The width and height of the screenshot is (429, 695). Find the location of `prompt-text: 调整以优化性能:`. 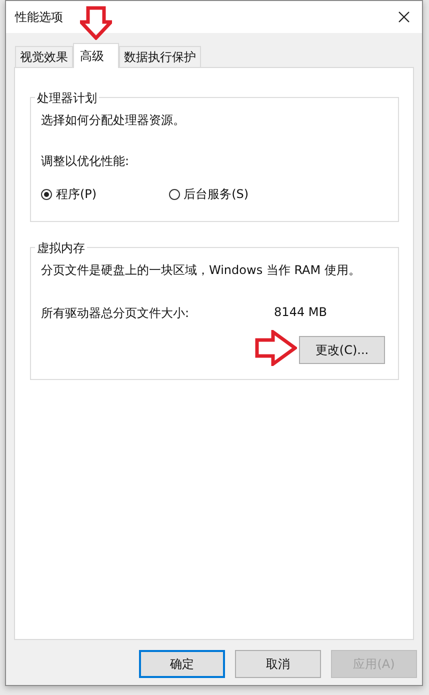

prompt-text: 调整以优化性能: is located at coordinates (85, 161).